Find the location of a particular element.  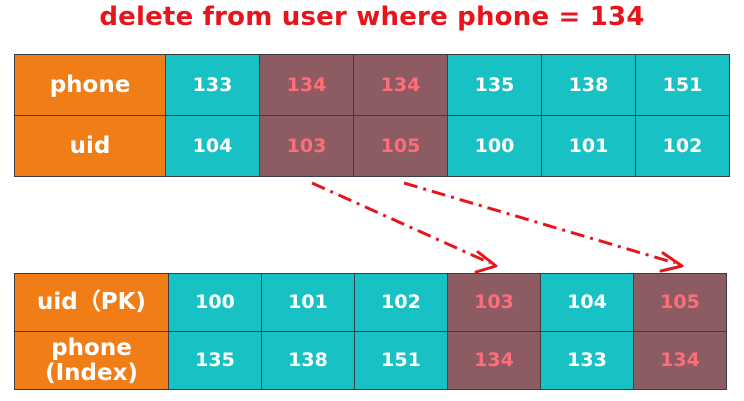

pk-uid-cell-highlighted: 103 is located at coordinates (494, 302).